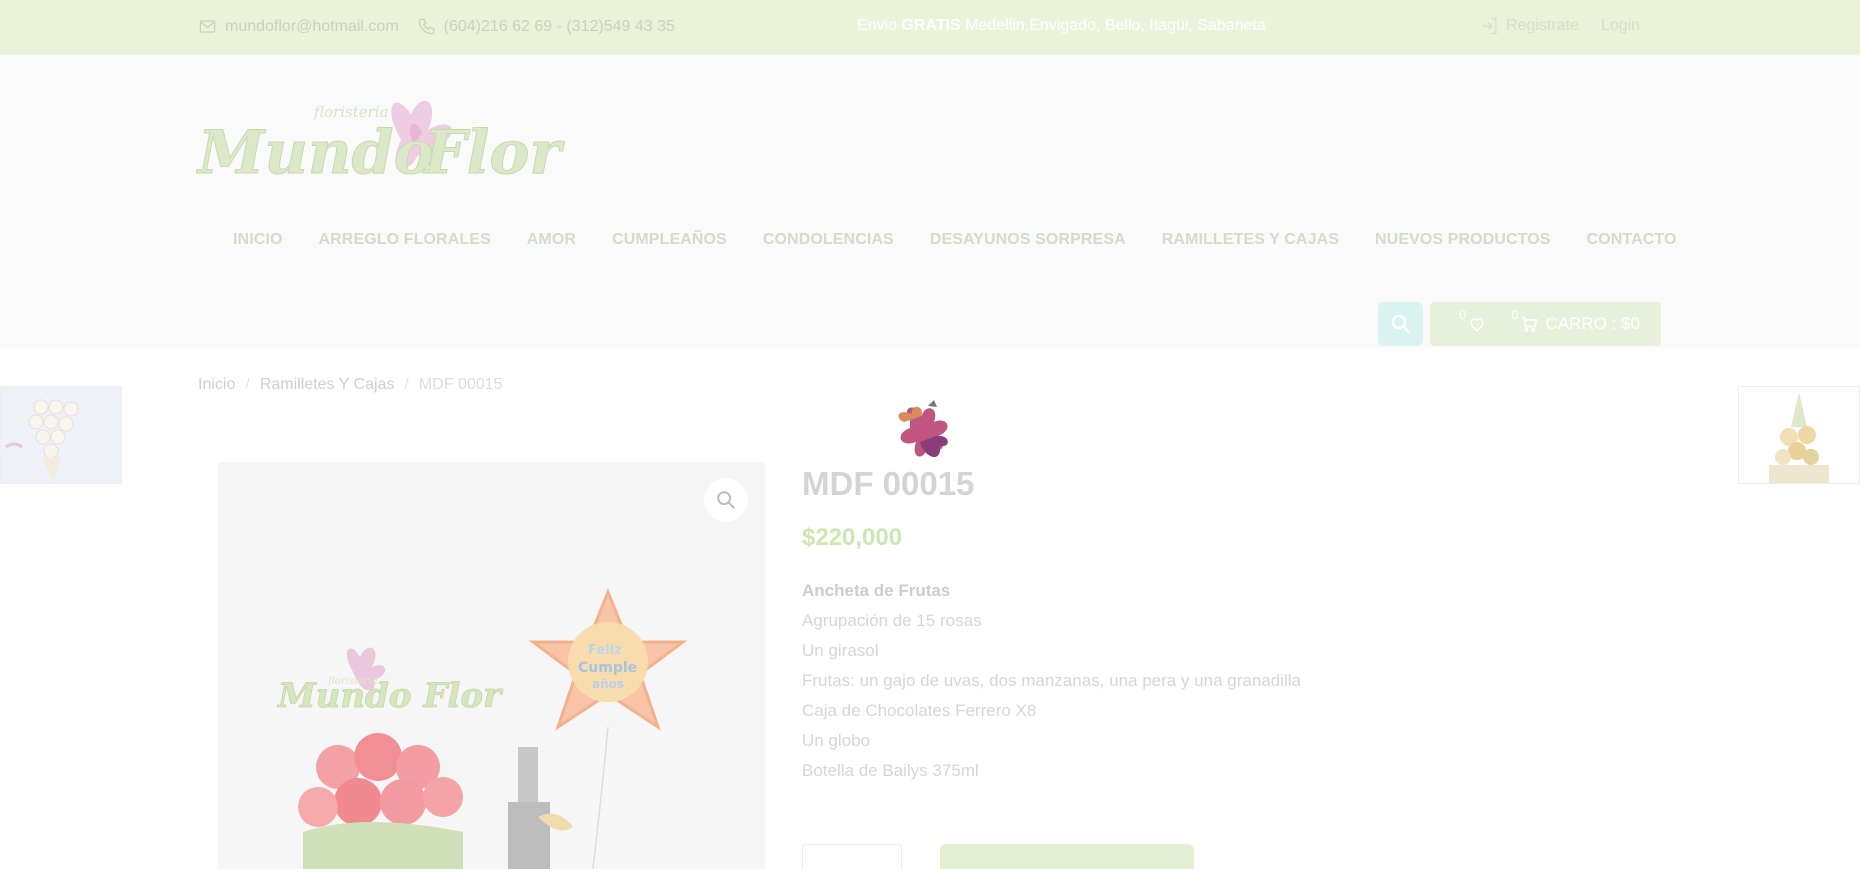 The image size is (1860, 869). I want to click on search-icon, so click(1400, 323).